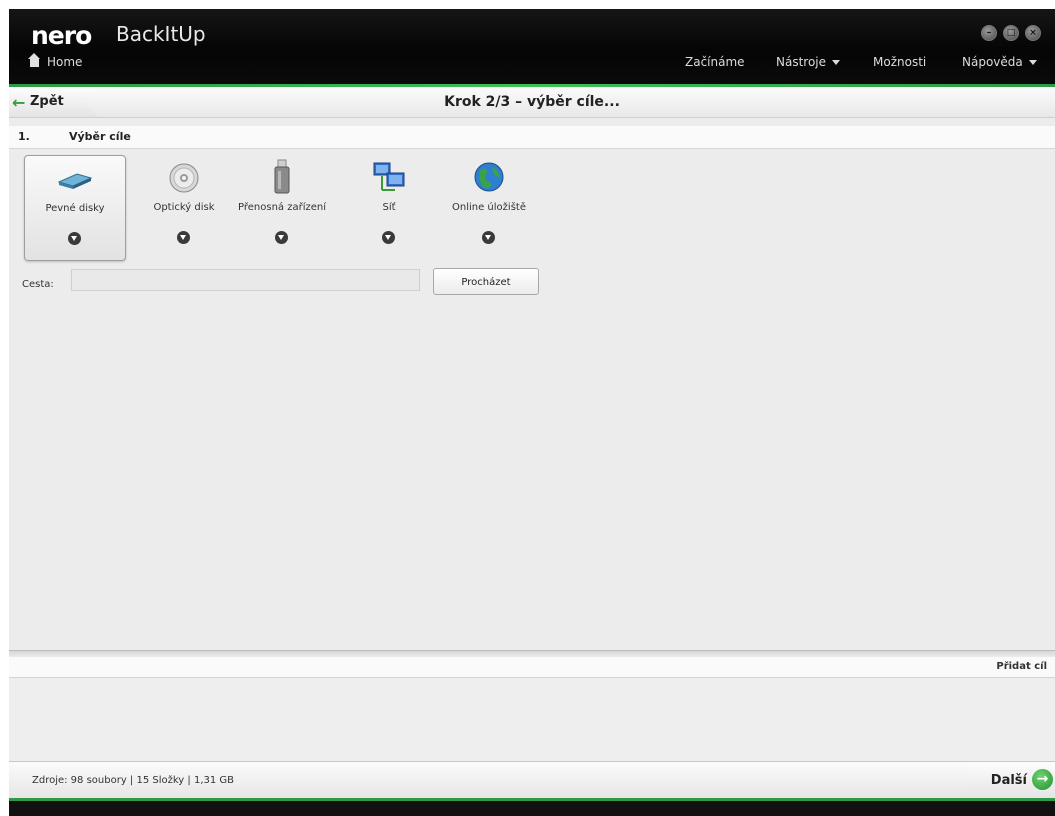 The height and width of the screenshot is (816, 1055). What do you see at coordinates (532, 667) in the screenshot?
I see `add-target-row: Přidat cíl` at bounding box center [532, 667].